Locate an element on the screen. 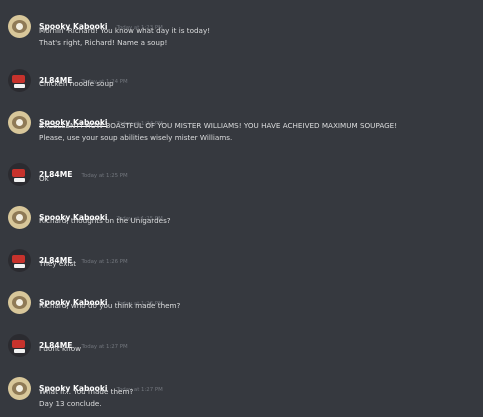 The height and width of the screenshot is (417, 483). message-text: They exist is located at coordinates (58, 263).